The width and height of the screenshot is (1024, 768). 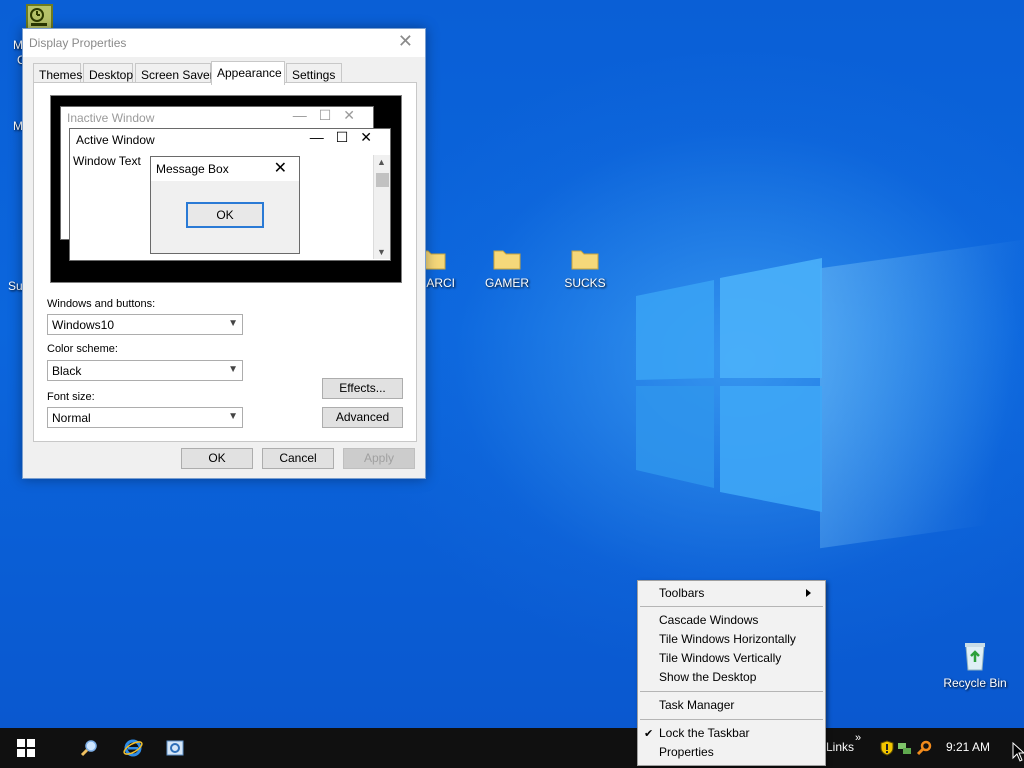 What do you see at coordinates (67, 371) in the screenshot?
I see `color-scheme-value: Black` at bounding box center [67, 371].